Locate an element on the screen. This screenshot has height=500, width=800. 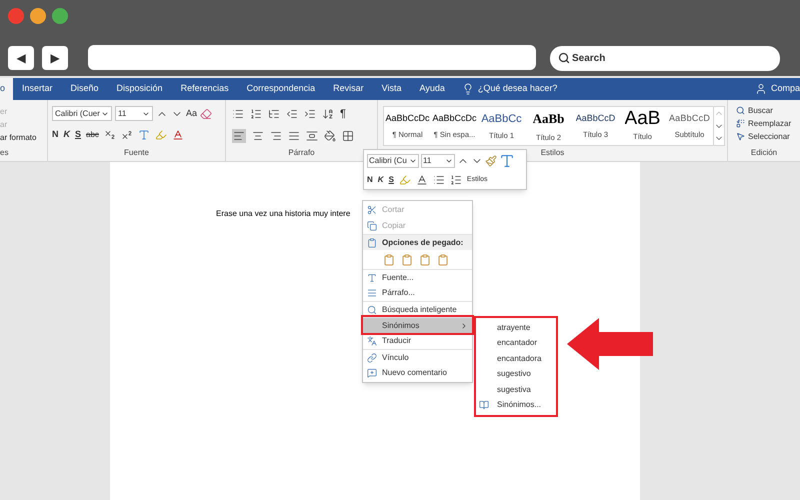
increase-indent-icon is located at coordinates (310, 114).